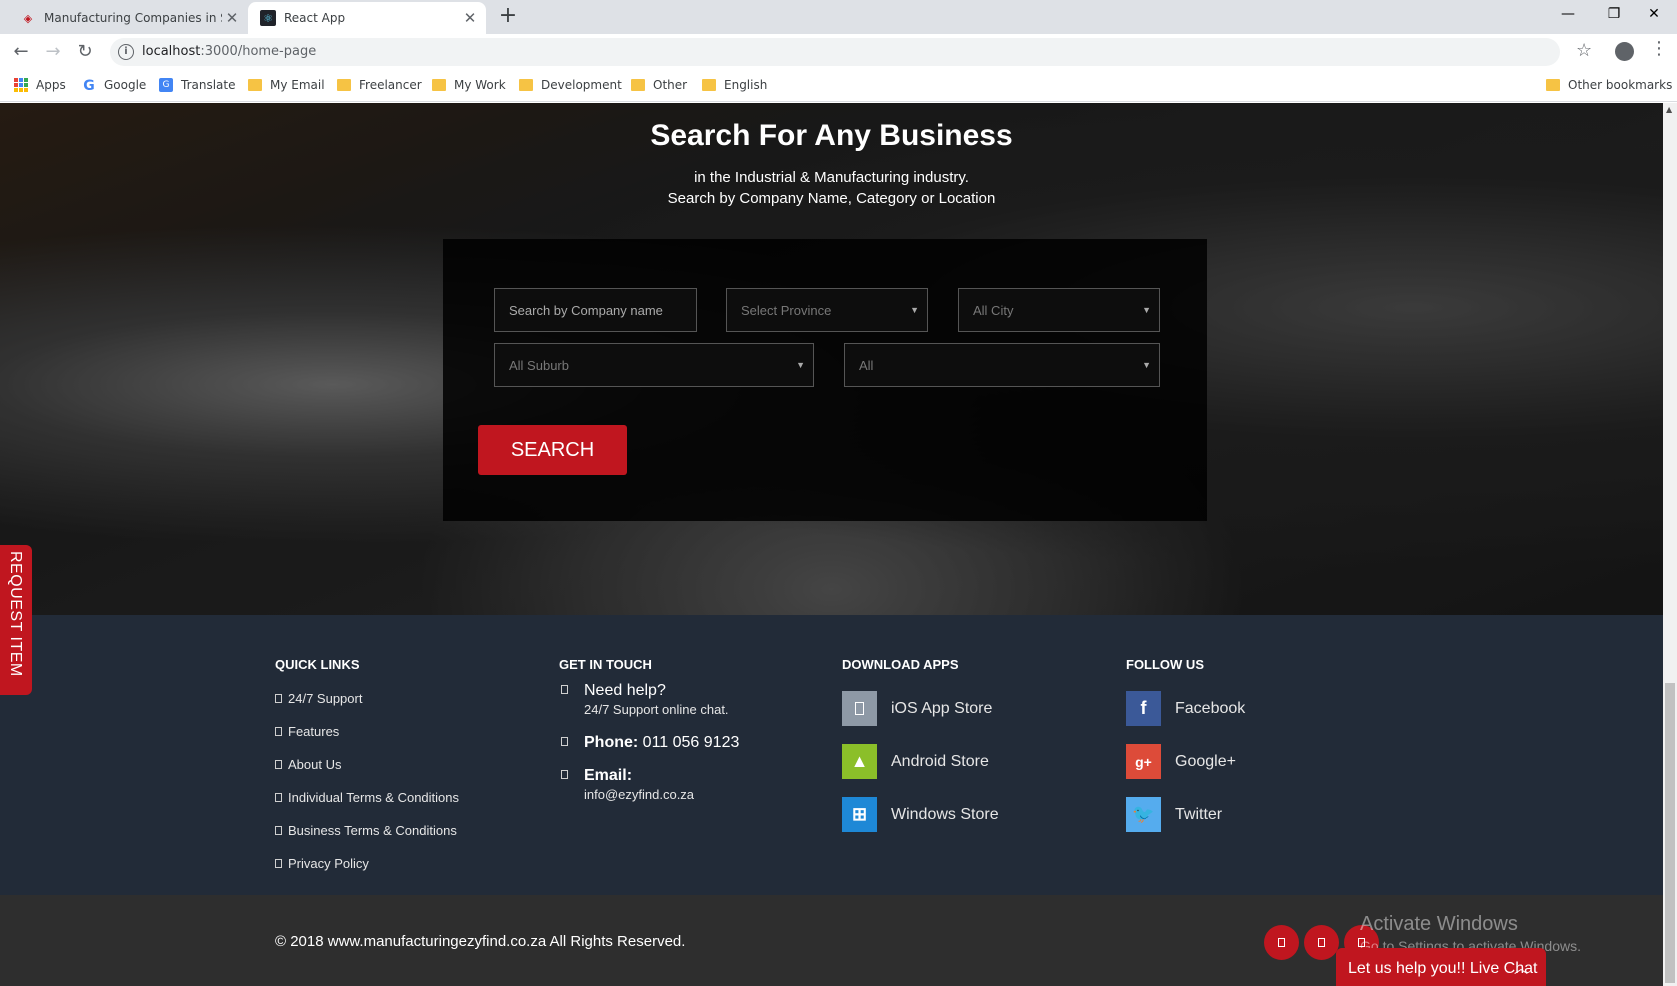  I want to click on twitter-icon: 🐦, so click(1143, 814).